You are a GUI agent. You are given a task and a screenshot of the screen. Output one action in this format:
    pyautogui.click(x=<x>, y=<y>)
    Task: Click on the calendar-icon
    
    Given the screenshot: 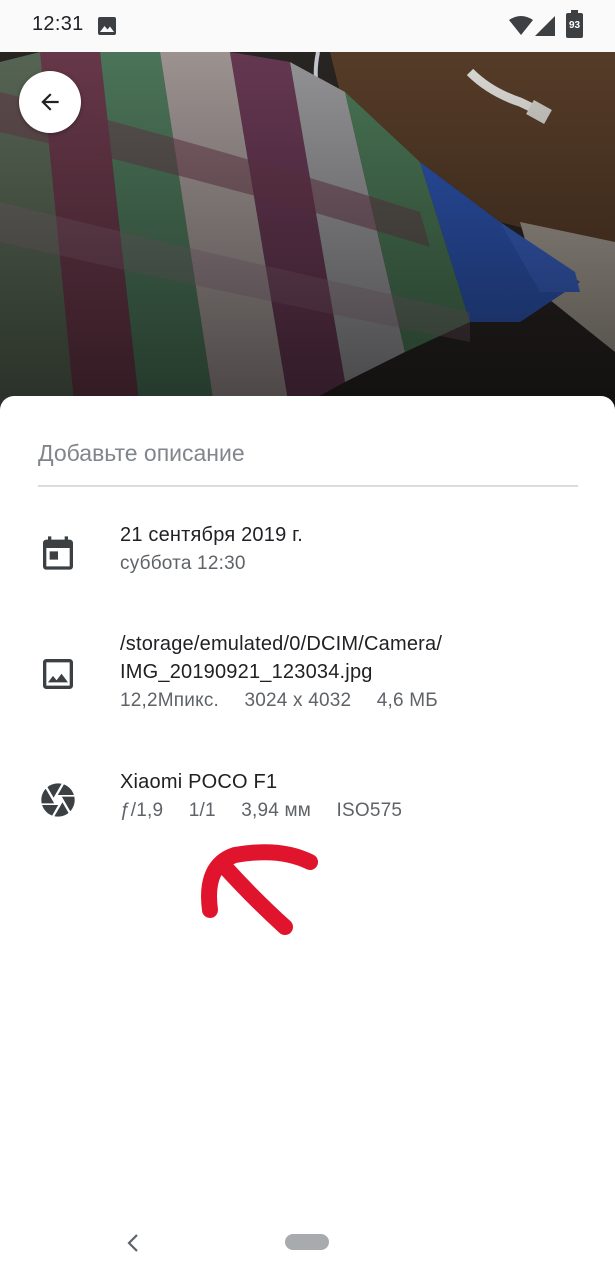 What is the action you would take?
    pyautogui.click(x=58, y=553)
    